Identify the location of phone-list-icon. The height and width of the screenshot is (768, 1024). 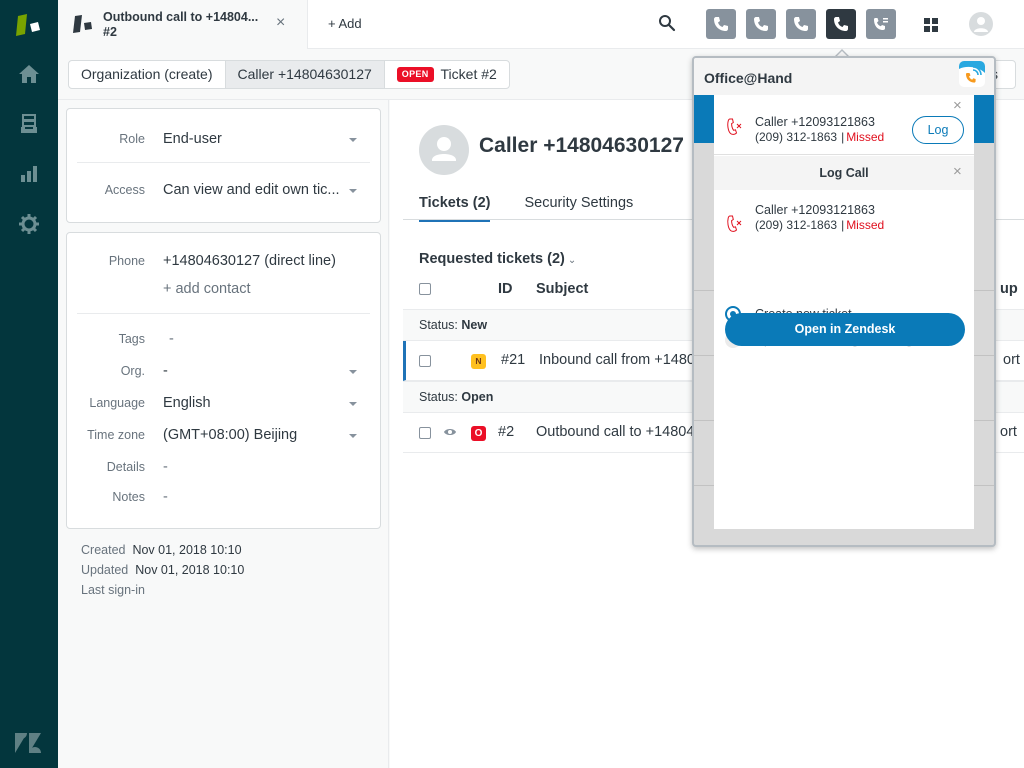
(881, 24).